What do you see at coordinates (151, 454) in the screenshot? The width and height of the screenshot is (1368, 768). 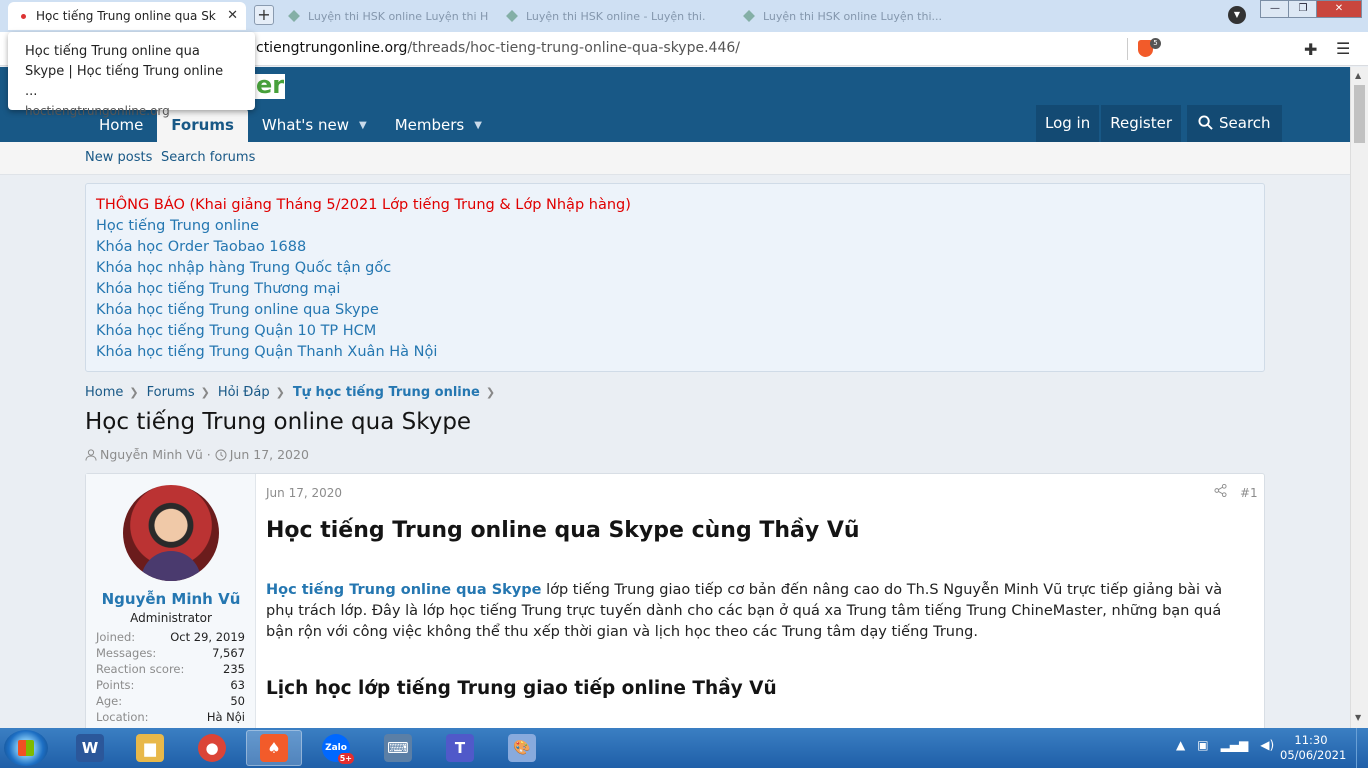 I see `thread-author-link: Nguyễn Minh Vũ` at bounding box center [151, 454].